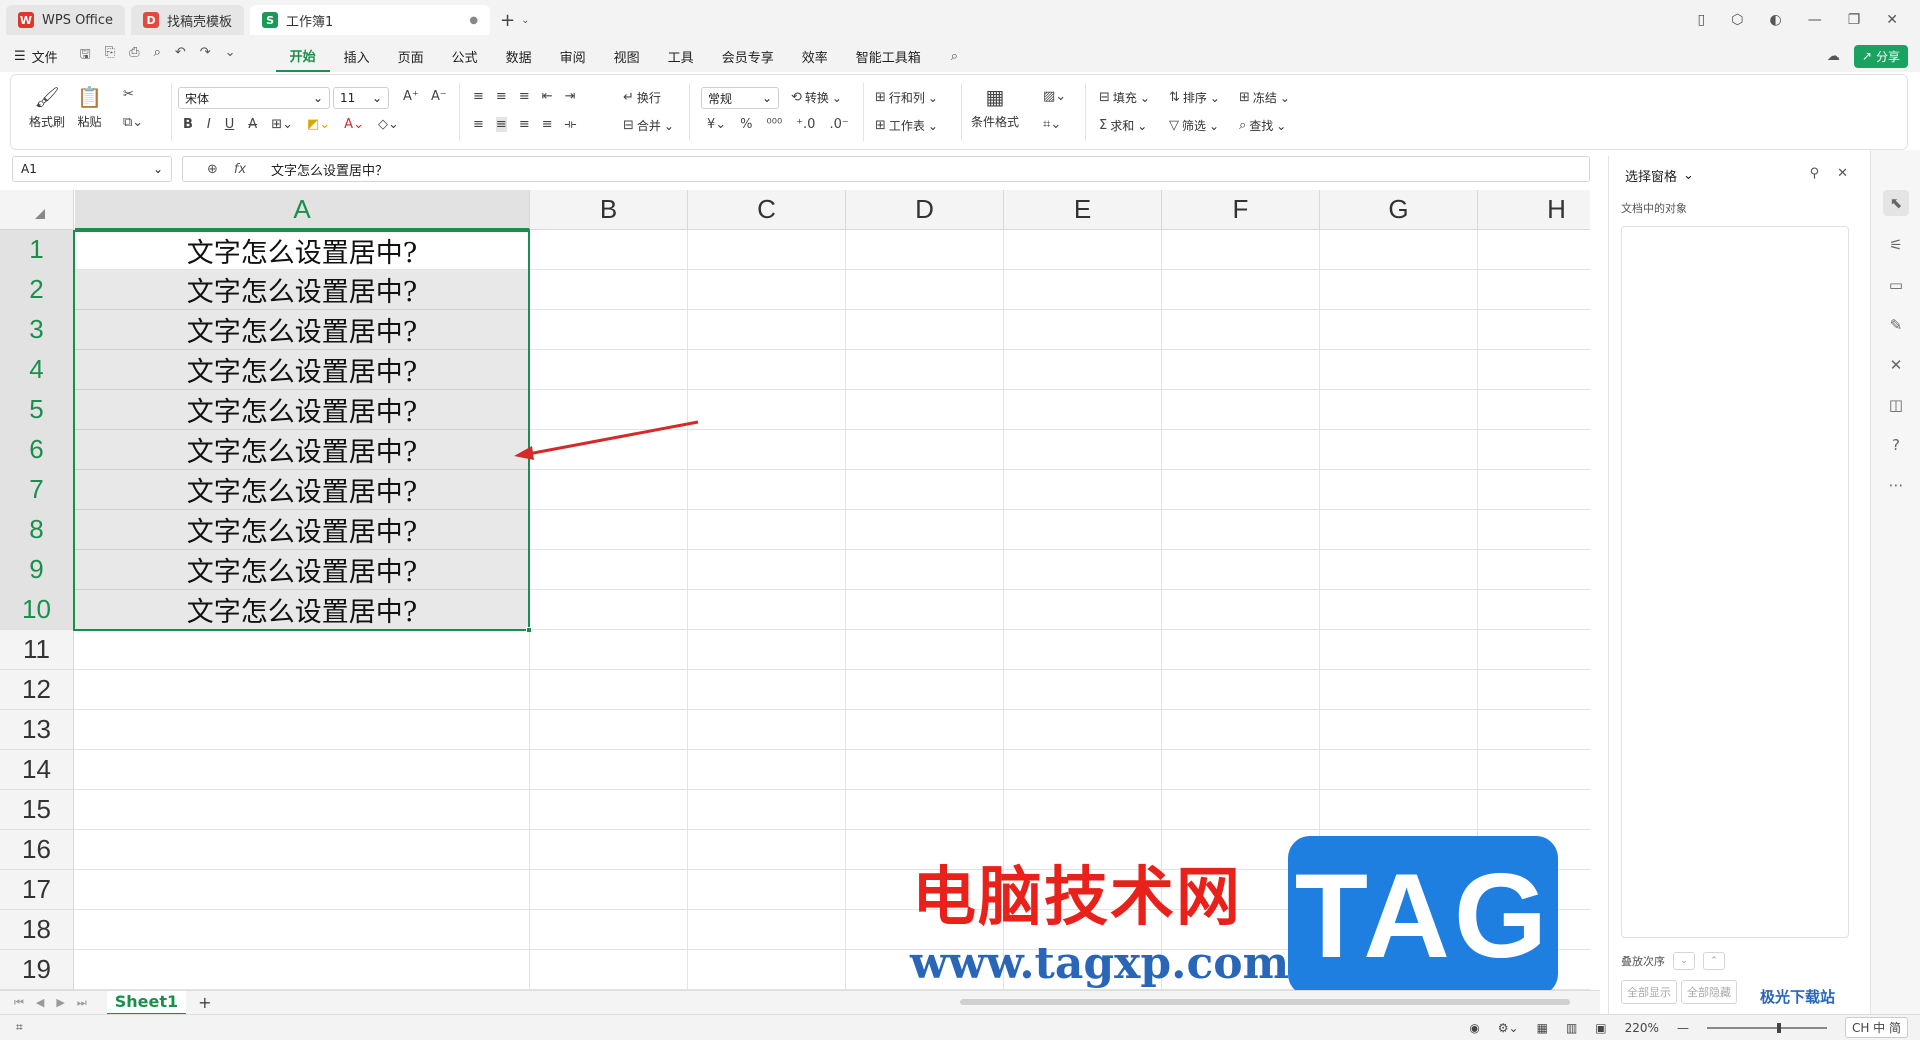 The height and width of the screenshot is (1040, 1920). Describe the element at coordinates (507, 20) in the screenshot. I see `new-tab-icon: +` at that location.